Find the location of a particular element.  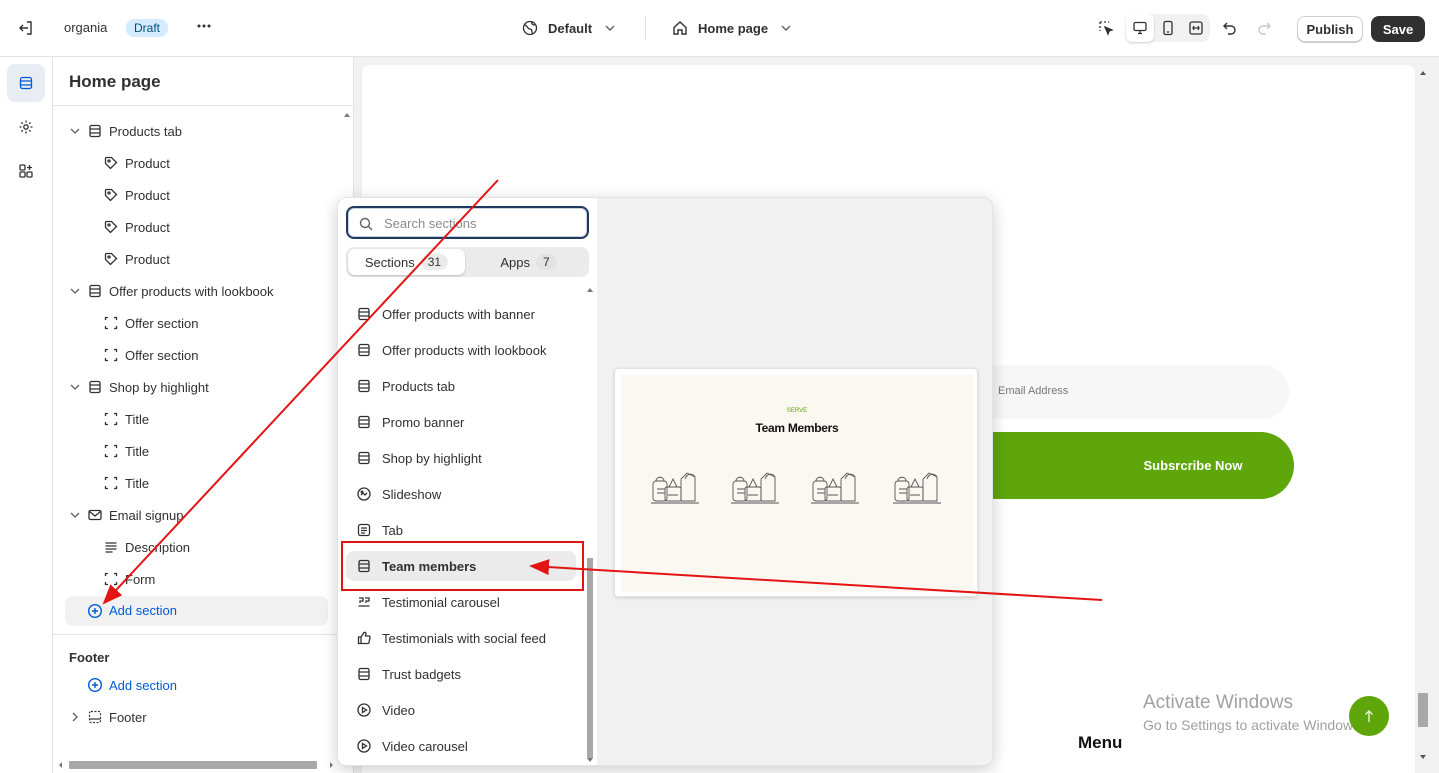

section-option: Testimonial carousel is located at coordinates (461, 602).